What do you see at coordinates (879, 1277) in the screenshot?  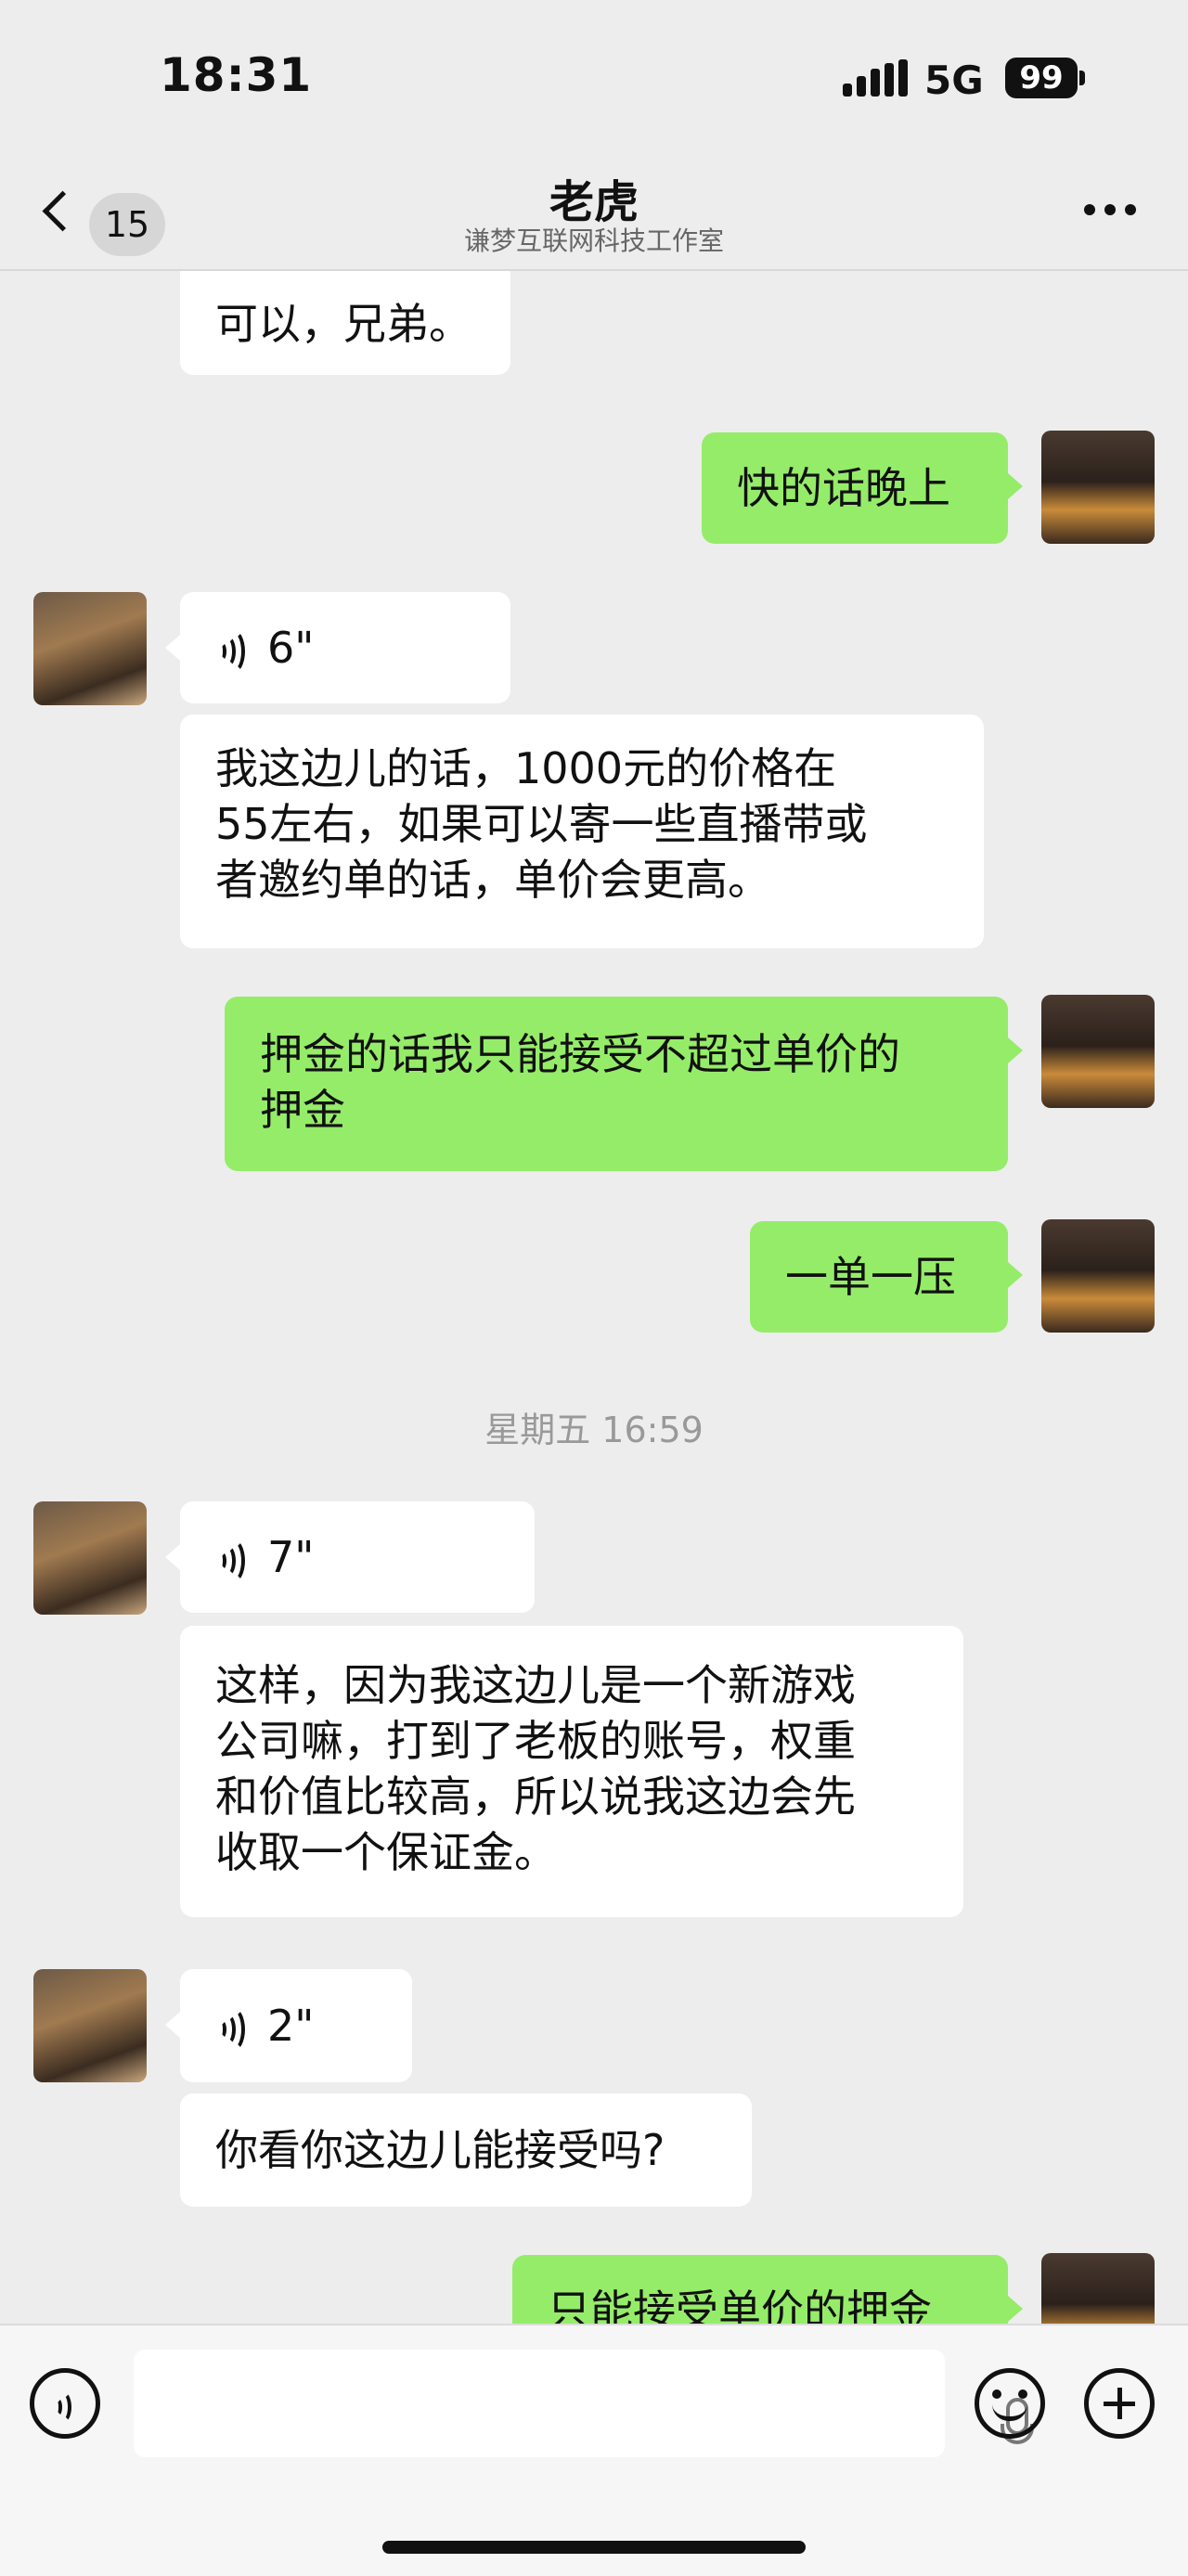 I see `message-bubble-outgoing: 一单一压` at bounding box center [879, 1277].